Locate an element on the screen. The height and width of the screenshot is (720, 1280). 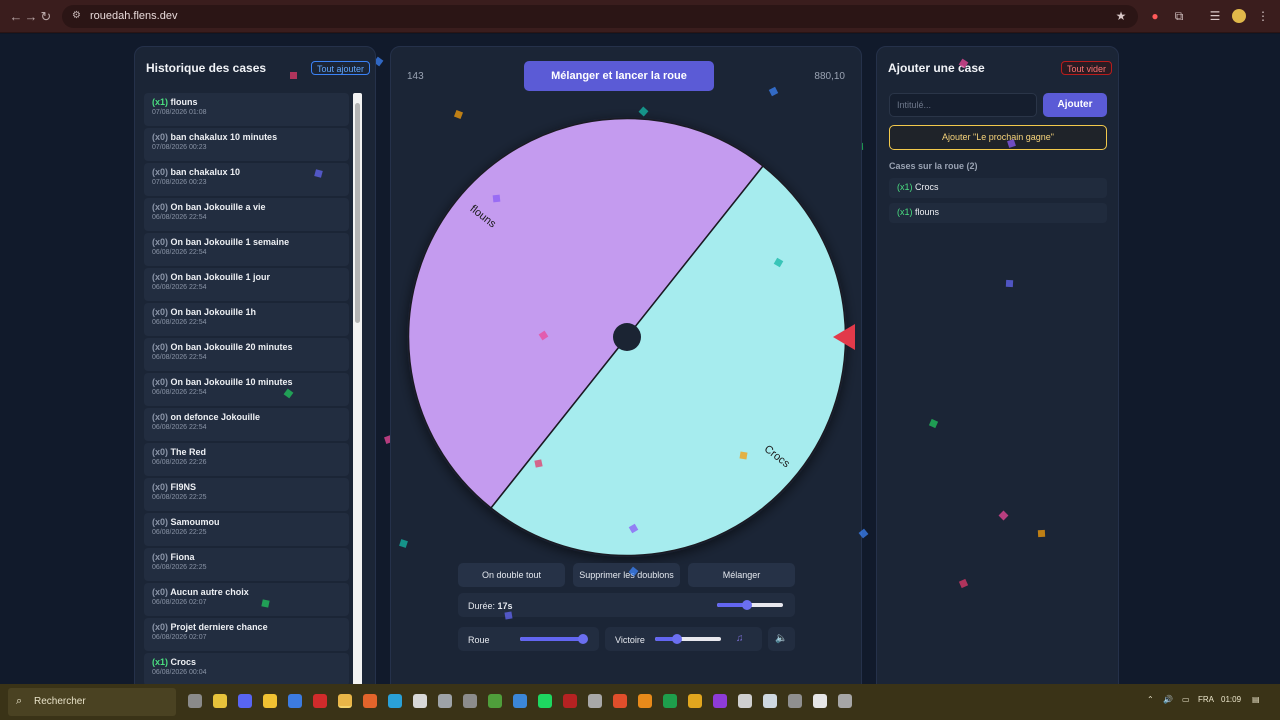
clock: 01:09 is located at coordinates (1231, 699).